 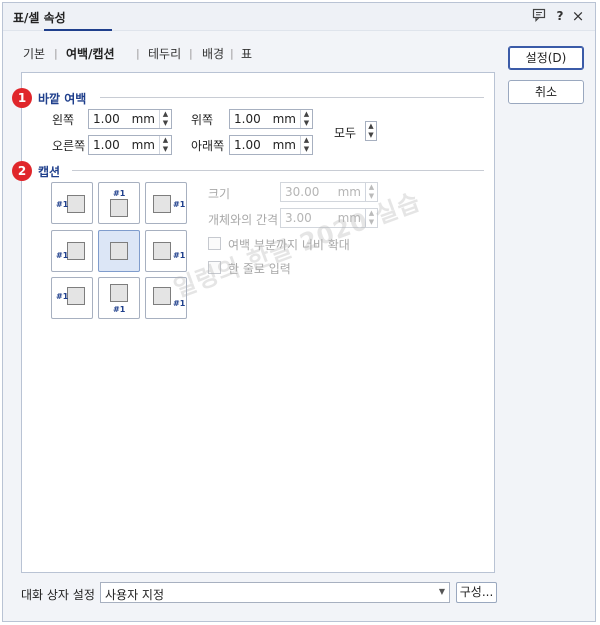 I want to click on caption-gap-spinner: ▲ ▼, so click(x=371, y=218).